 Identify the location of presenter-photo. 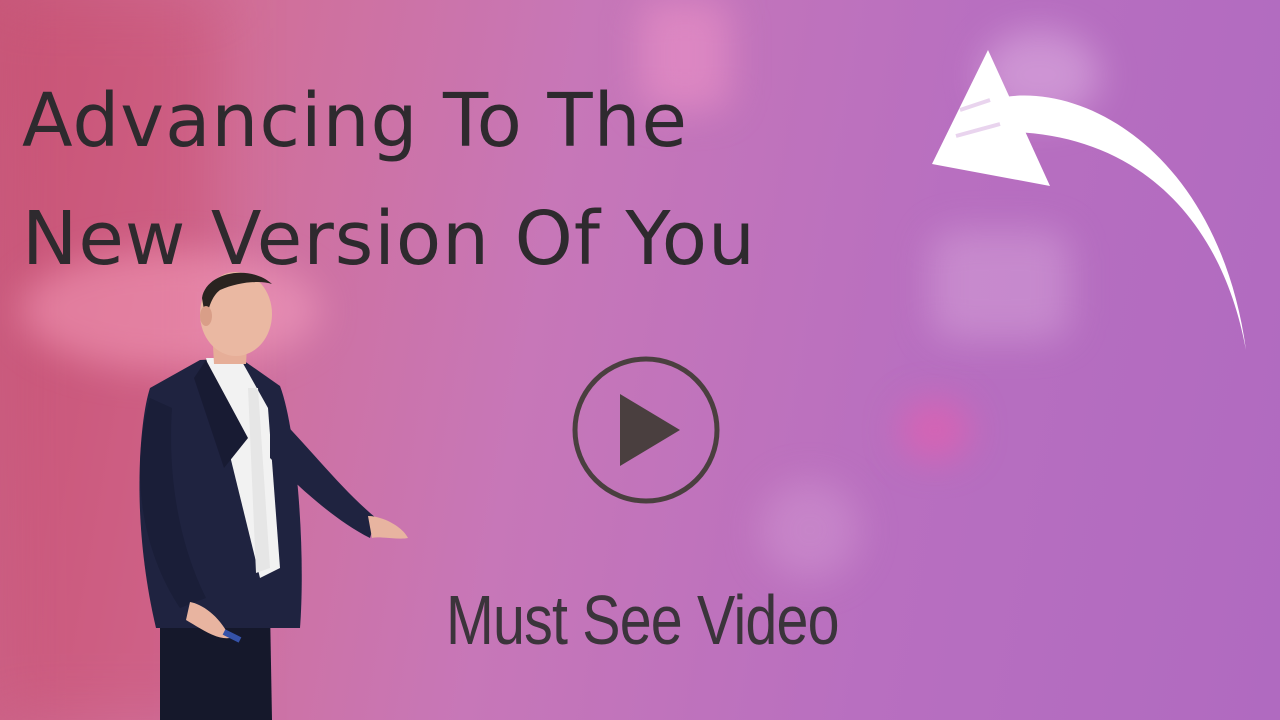
(273, 496).